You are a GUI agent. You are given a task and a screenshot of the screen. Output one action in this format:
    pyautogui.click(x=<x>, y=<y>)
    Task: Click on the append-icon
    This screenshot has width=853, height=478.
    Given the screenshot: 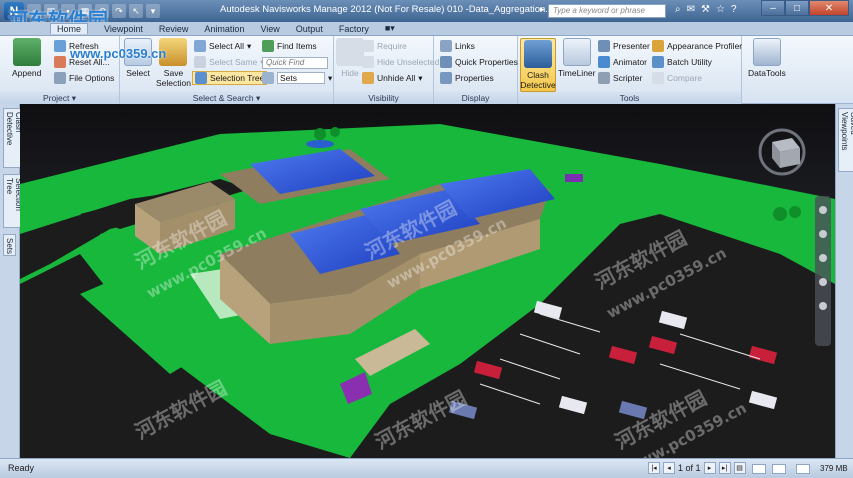 What is the action you would take?
    pyautogui.click(x=26, y=52)
    